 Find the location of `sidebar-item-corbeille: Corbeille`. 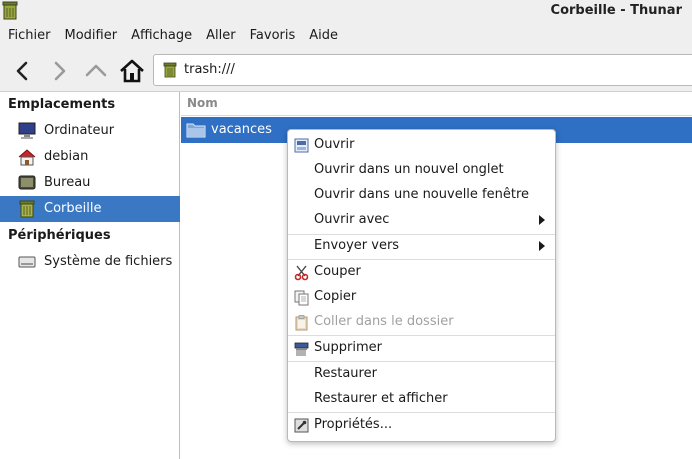

sidebar-item-corbeille: Corbeille is located at coordinates (90, 209).